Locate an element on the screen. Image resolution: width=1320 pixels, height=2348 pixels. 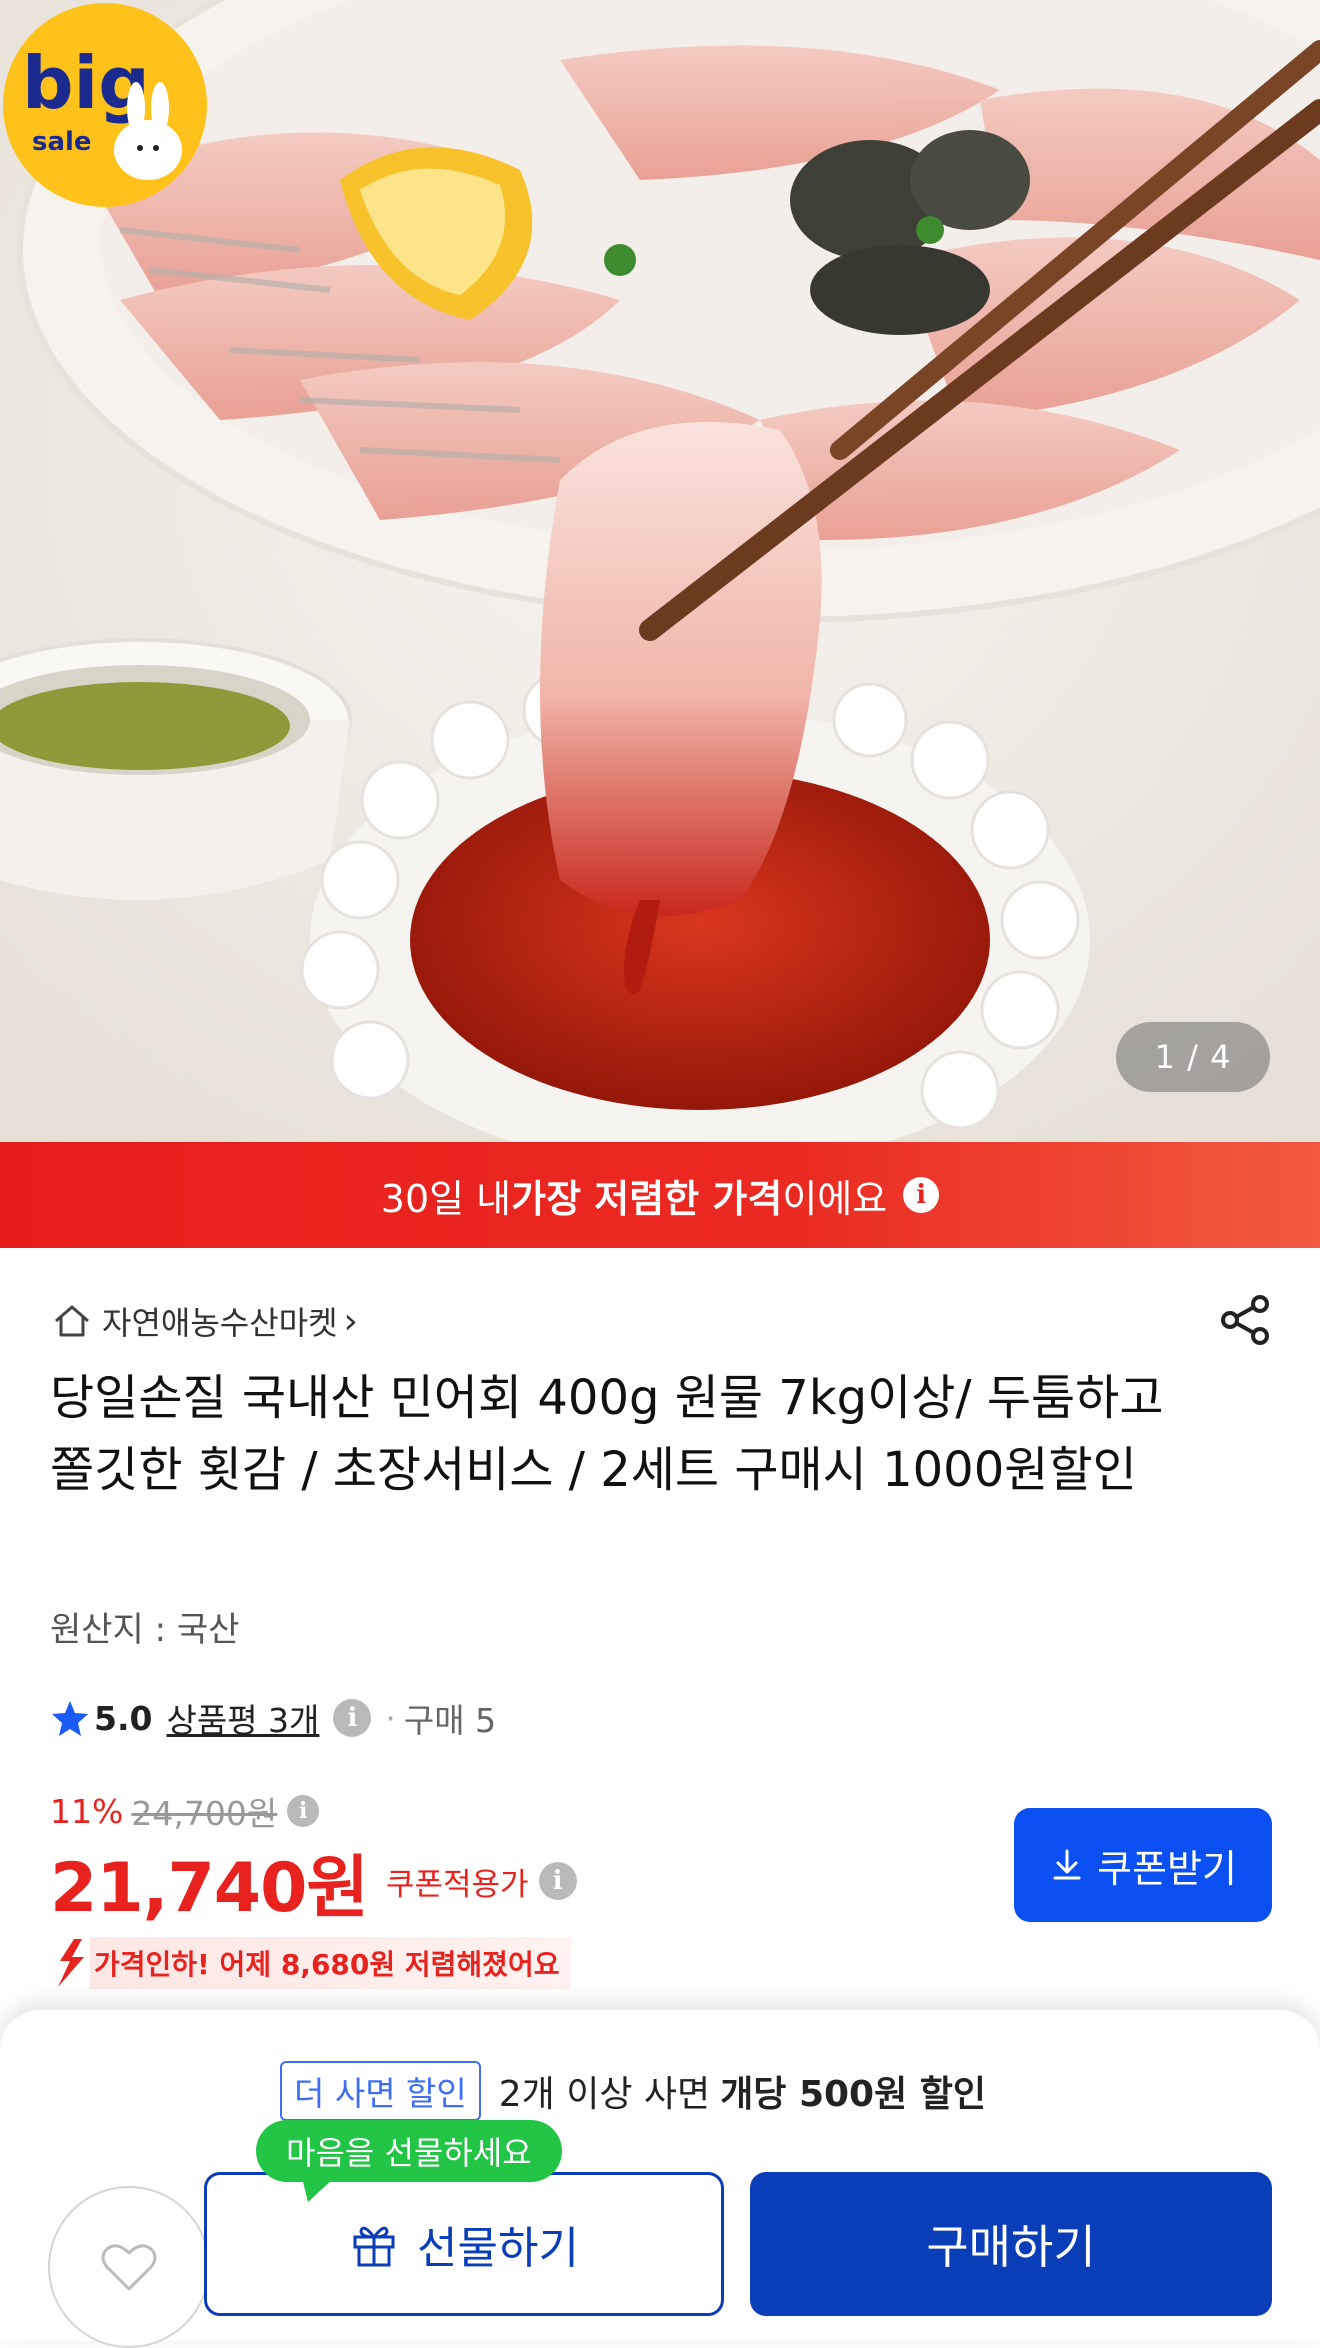
discount-row: 11% 24,700원 i is located at coordinates (185, 1811).